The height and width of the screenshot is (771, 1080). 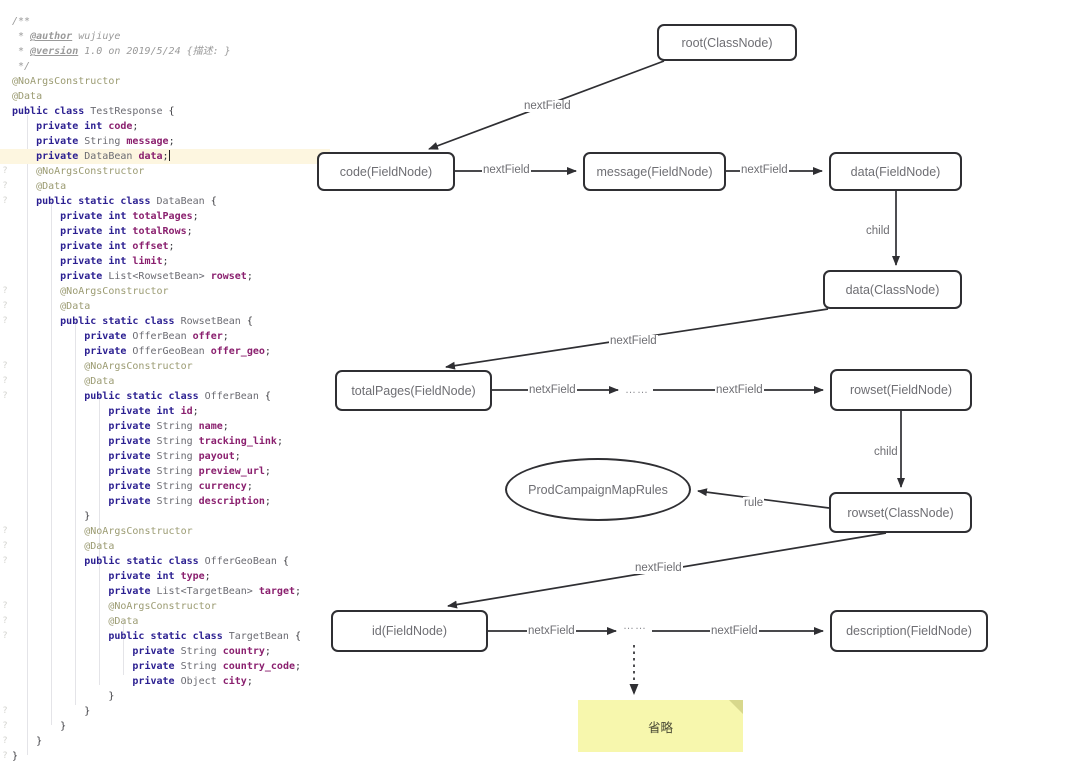 What do you see at coordinates (165, 231) in the screenshot?
I see `code-line: private int totalRows;` at bounding box center [165, 231].